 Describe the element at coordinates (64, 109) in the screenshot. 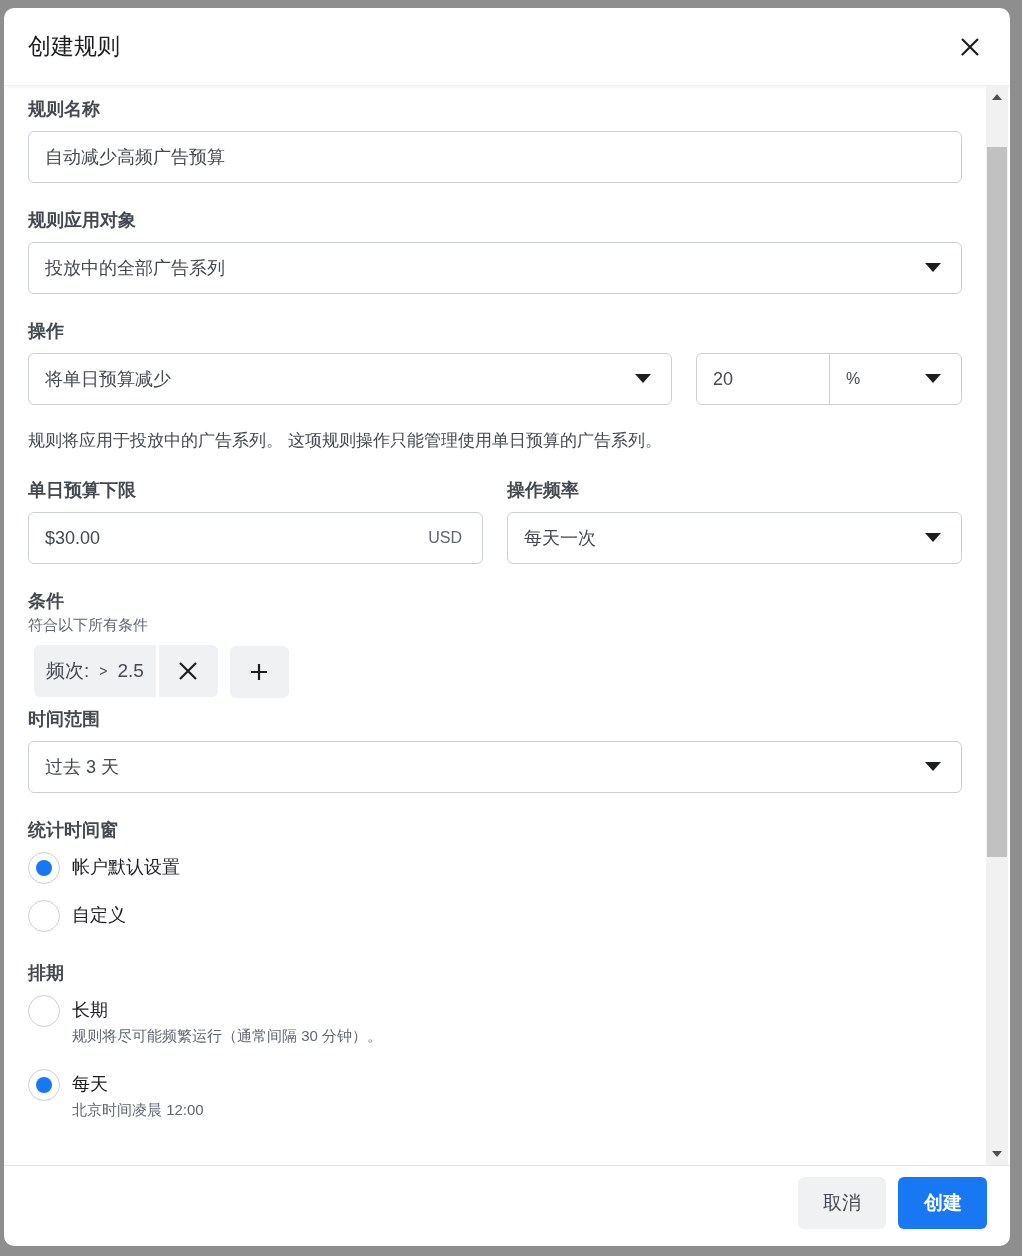

I see `field-label: 规则名称` at that location.